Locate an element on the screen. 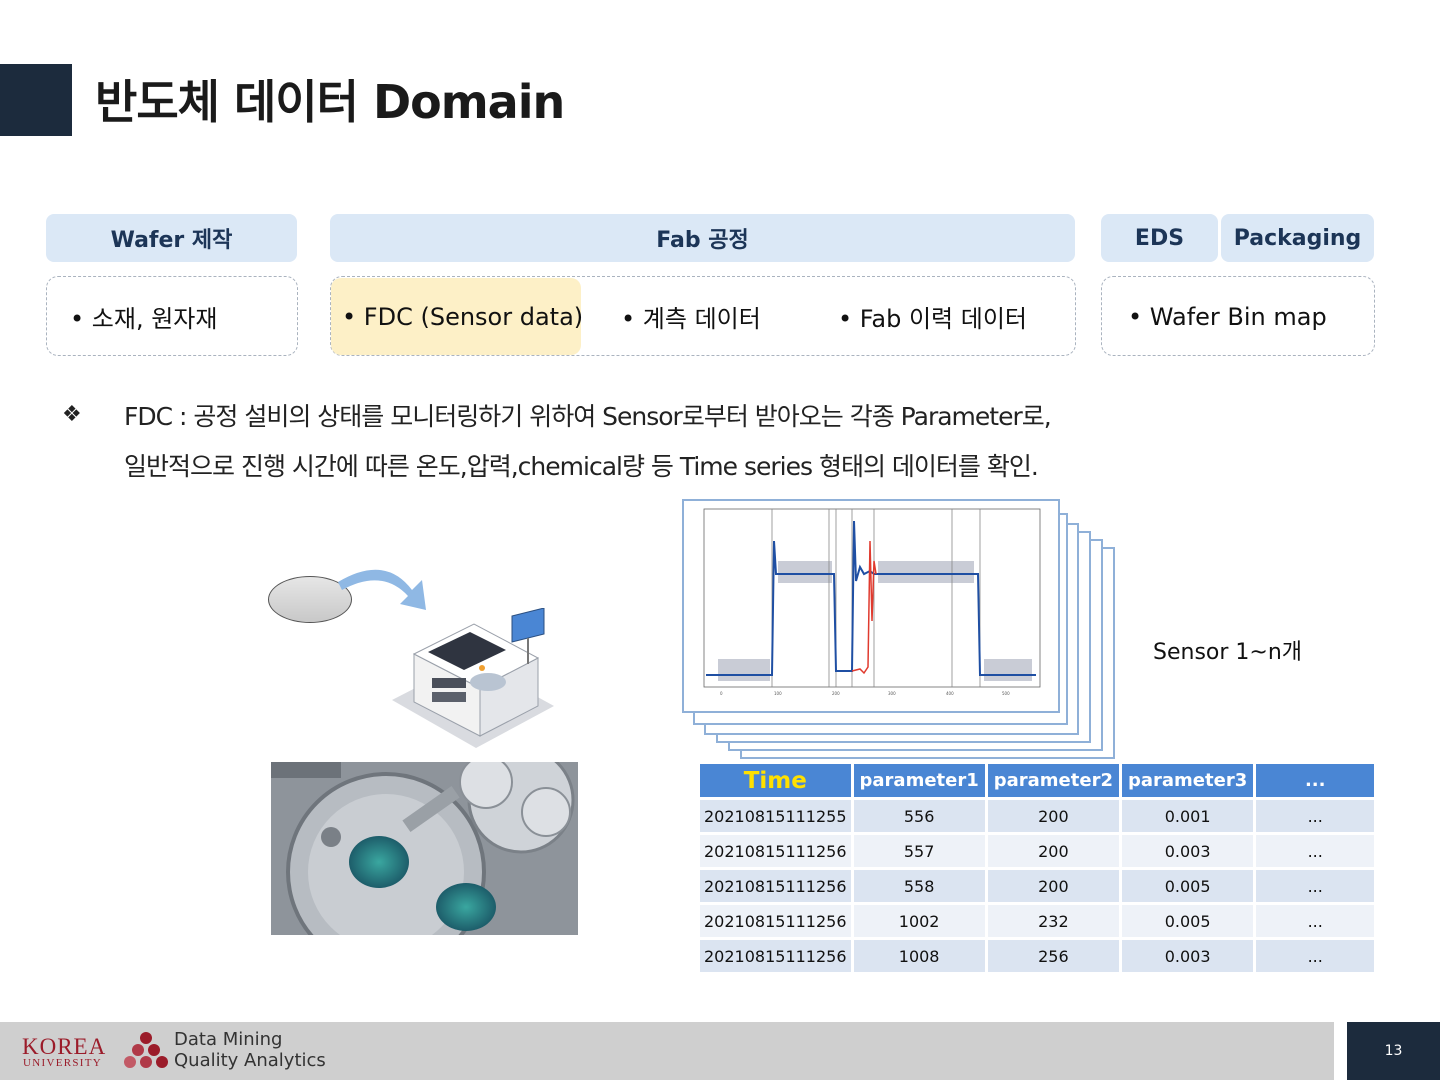 This screenshot has height=1080, width=1440. svg-text: 200 is located at coordinates (836, 693).